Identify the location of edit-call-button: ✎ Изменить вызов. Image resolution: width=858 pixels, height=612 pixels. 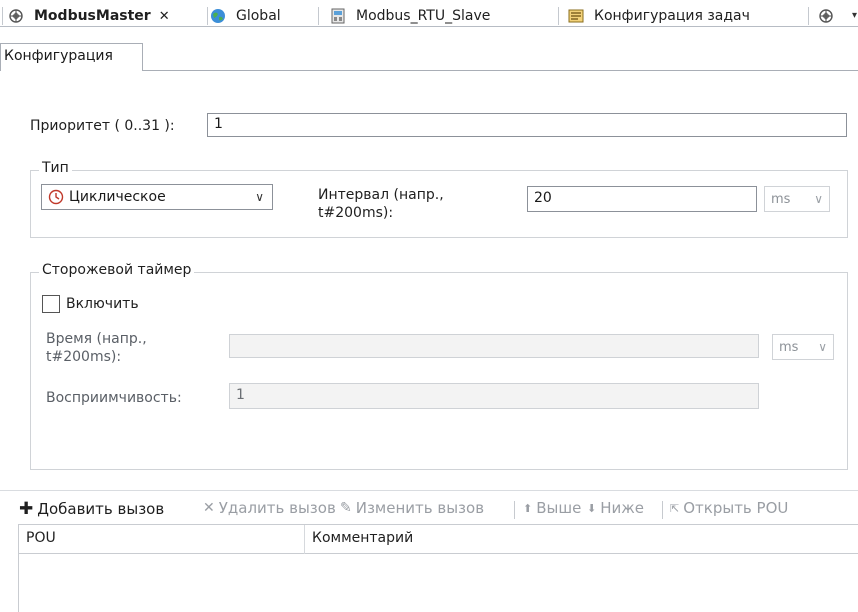
(412, 508).